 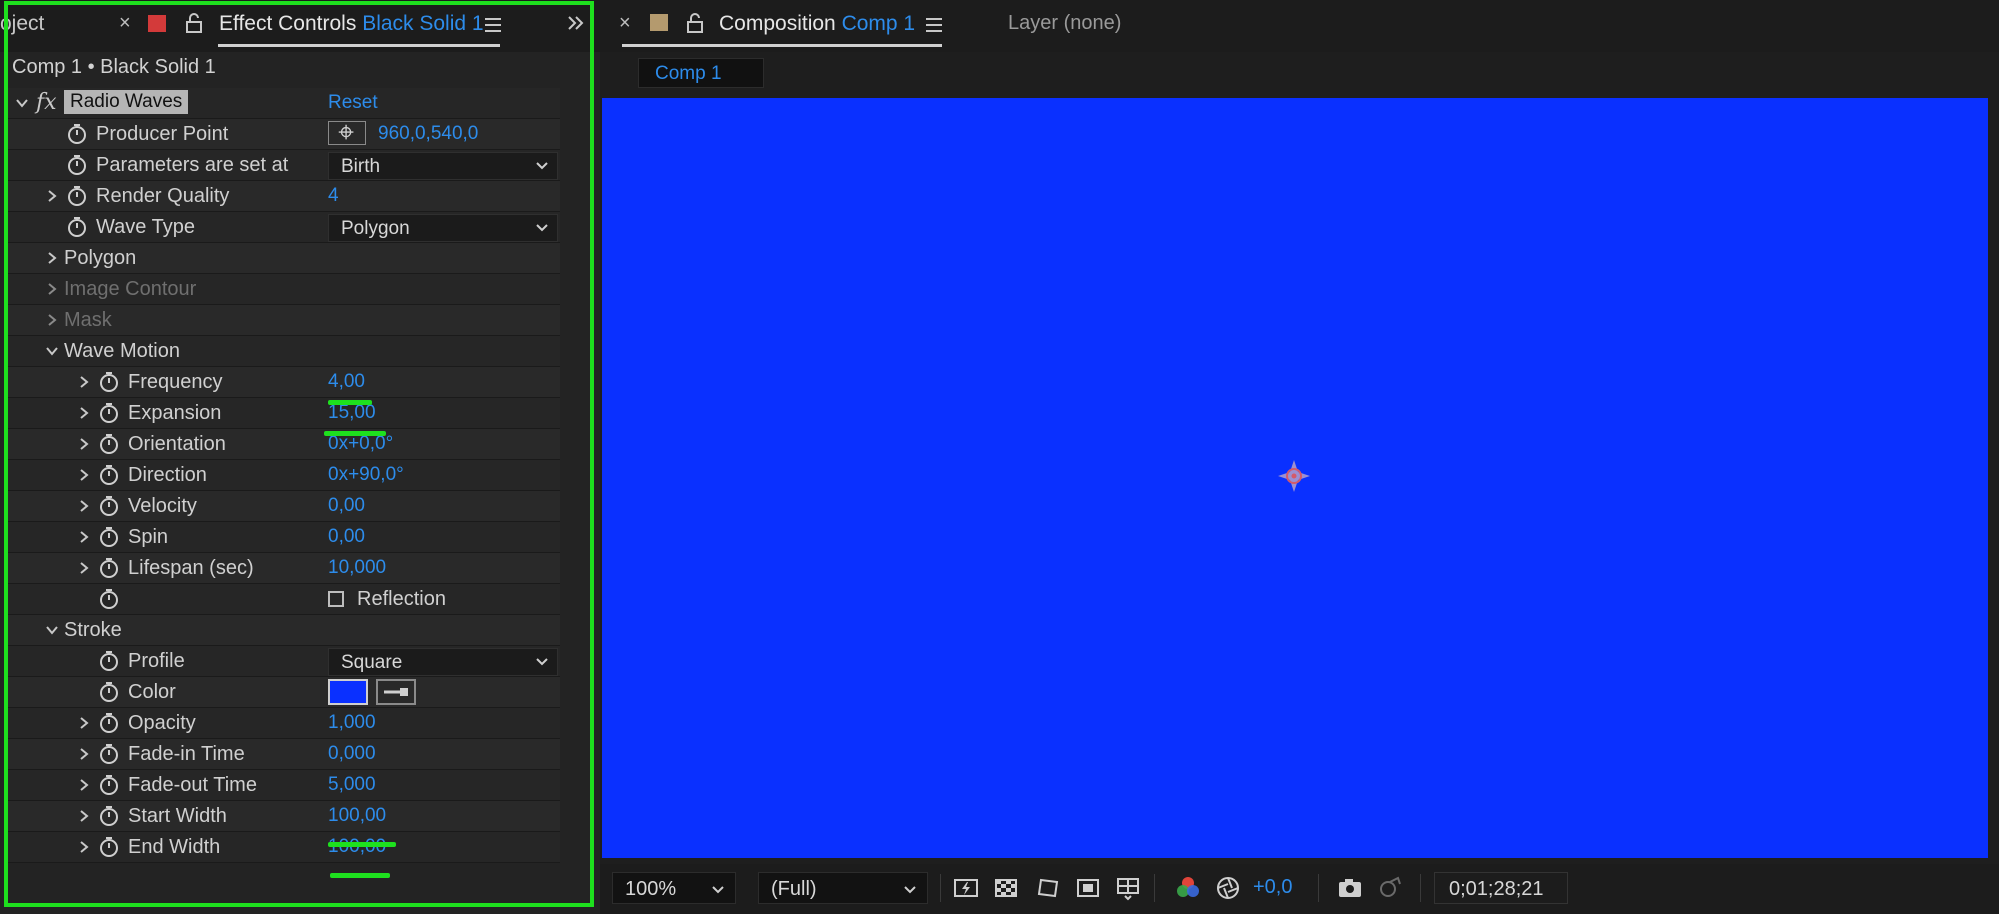 What do you see at coordinates (701, 73) in the screenshot?
I see `comp-navigator-tab: Comp 1` at bounding box center [701, 73].